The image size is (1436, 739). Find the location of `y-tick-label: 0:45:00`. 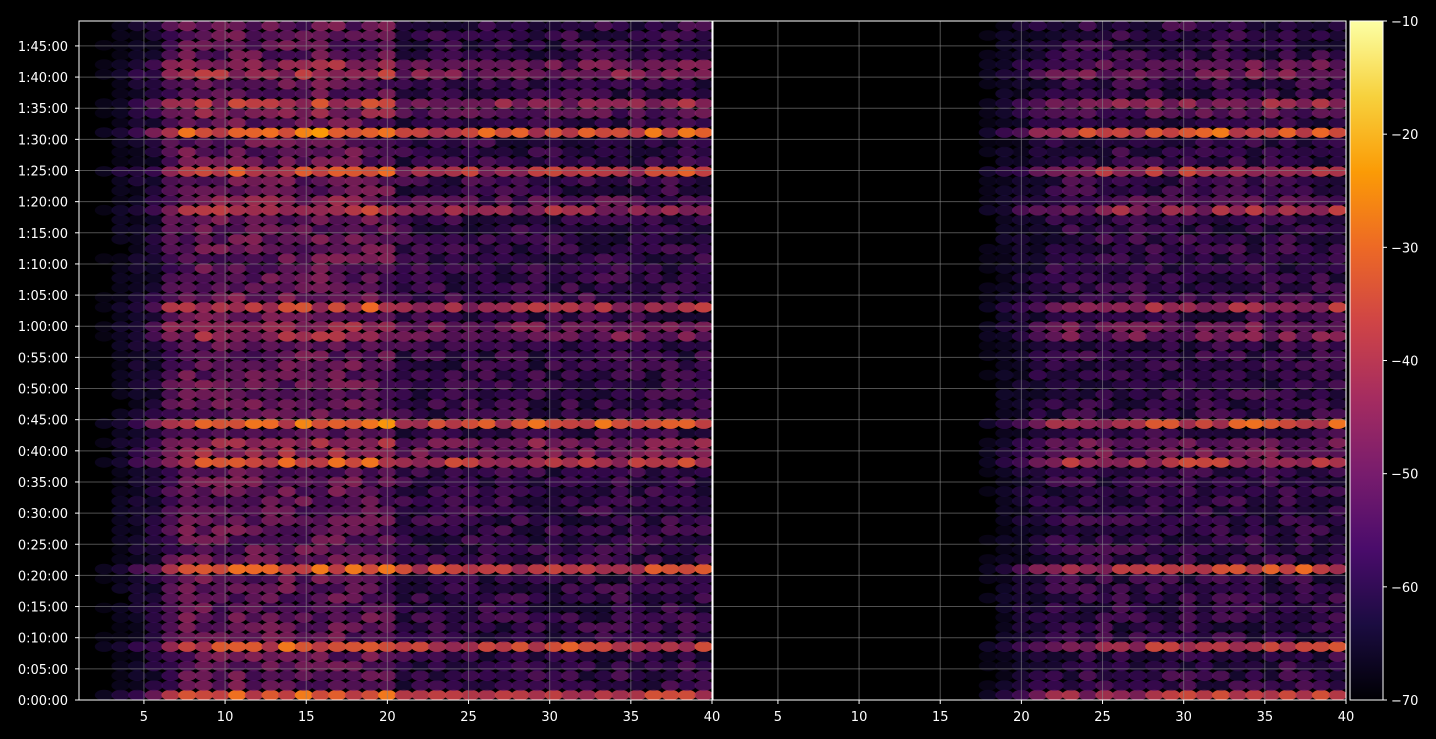

y-tick-label: 0:45:00 is located at coordinates (43, 421).